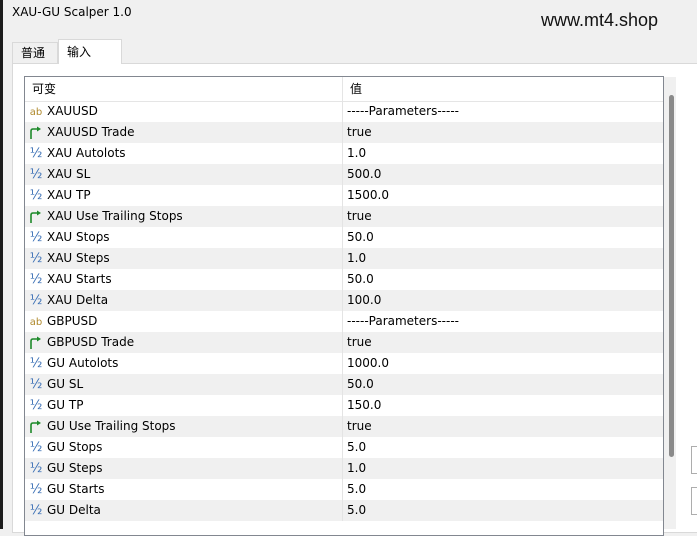 This screenshot has height=536, width=697. What do you see at coordinates (184, 447) in the screenshot?
I see `parameter-name-cell: ½ GU Stops` at bounding box center [184, 447].